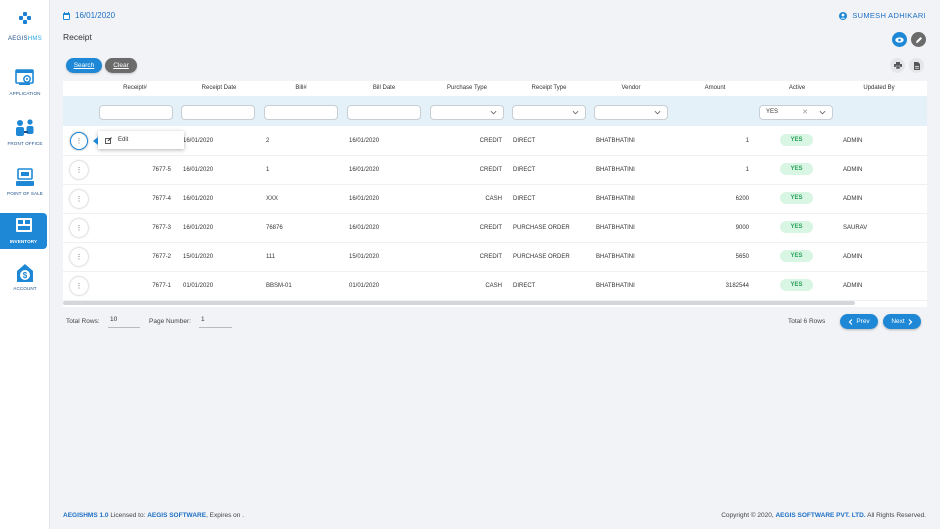 The height and width of the screenshot is (529, 940). I want to click on column-header-receipt: Receipt#, so click(135, 88).